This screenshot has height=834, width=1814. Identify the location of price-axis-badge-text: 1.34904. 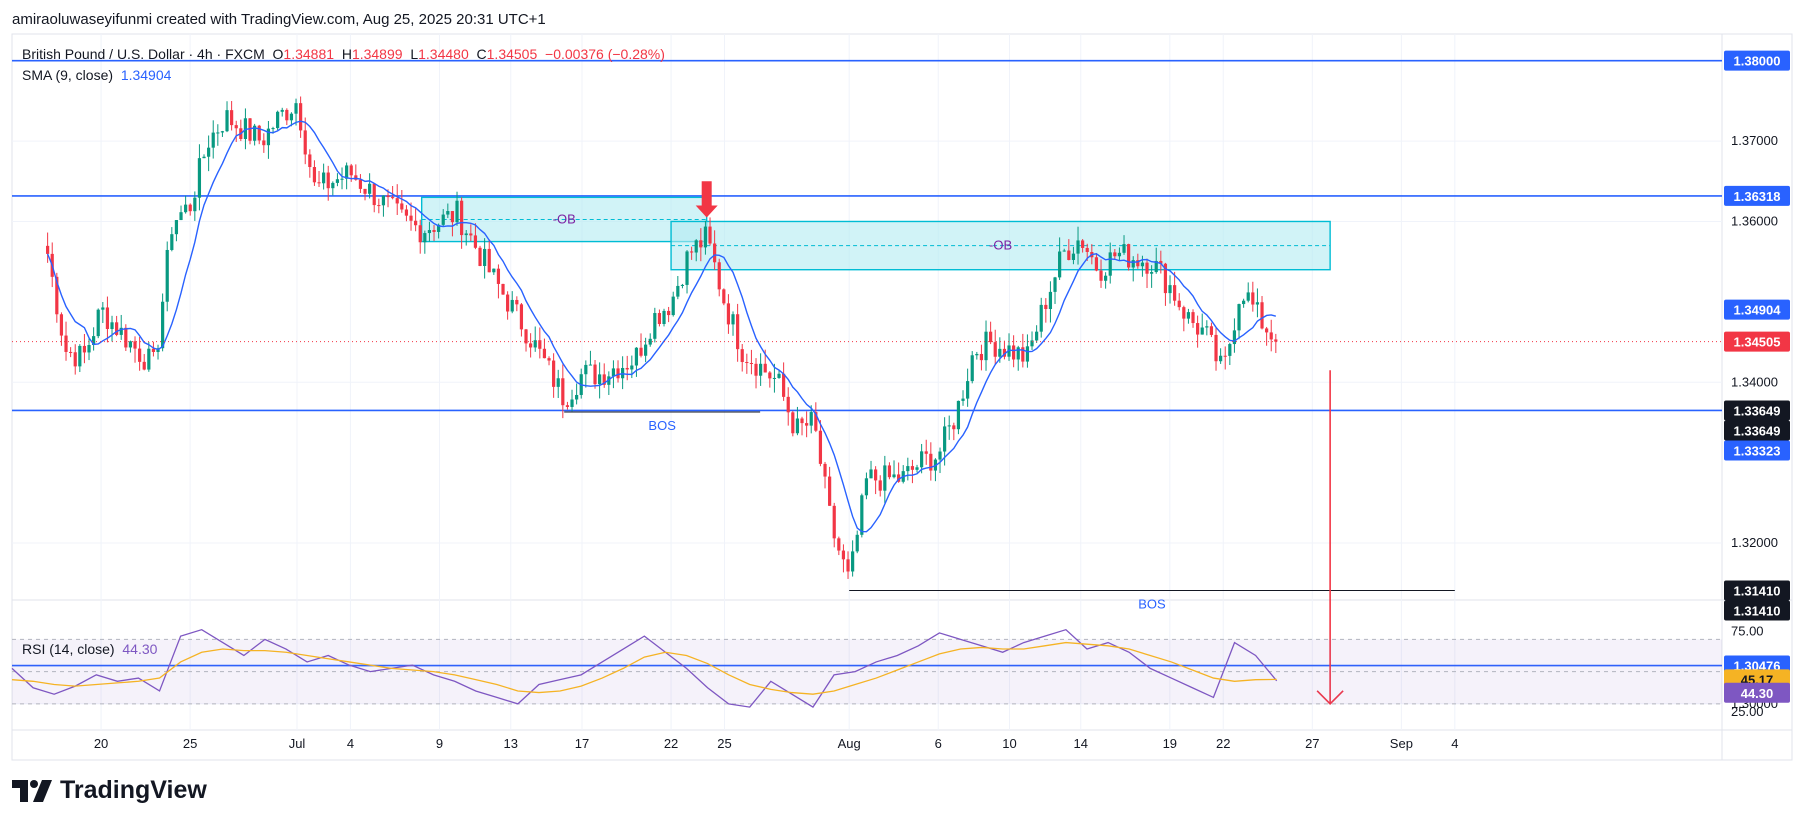
(1758, 310).